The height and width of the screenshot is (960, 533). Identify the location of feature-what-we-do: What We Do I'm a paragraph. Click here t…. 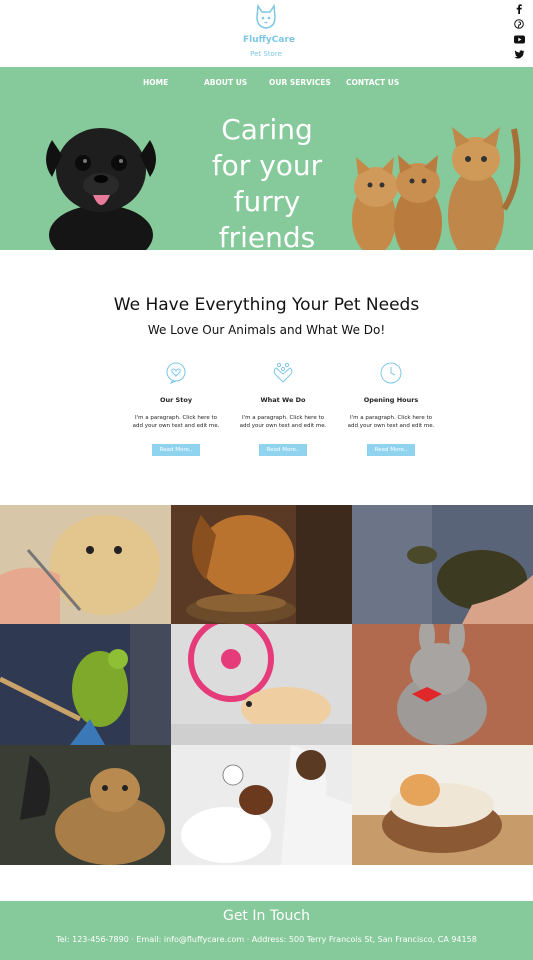
(283, 409).